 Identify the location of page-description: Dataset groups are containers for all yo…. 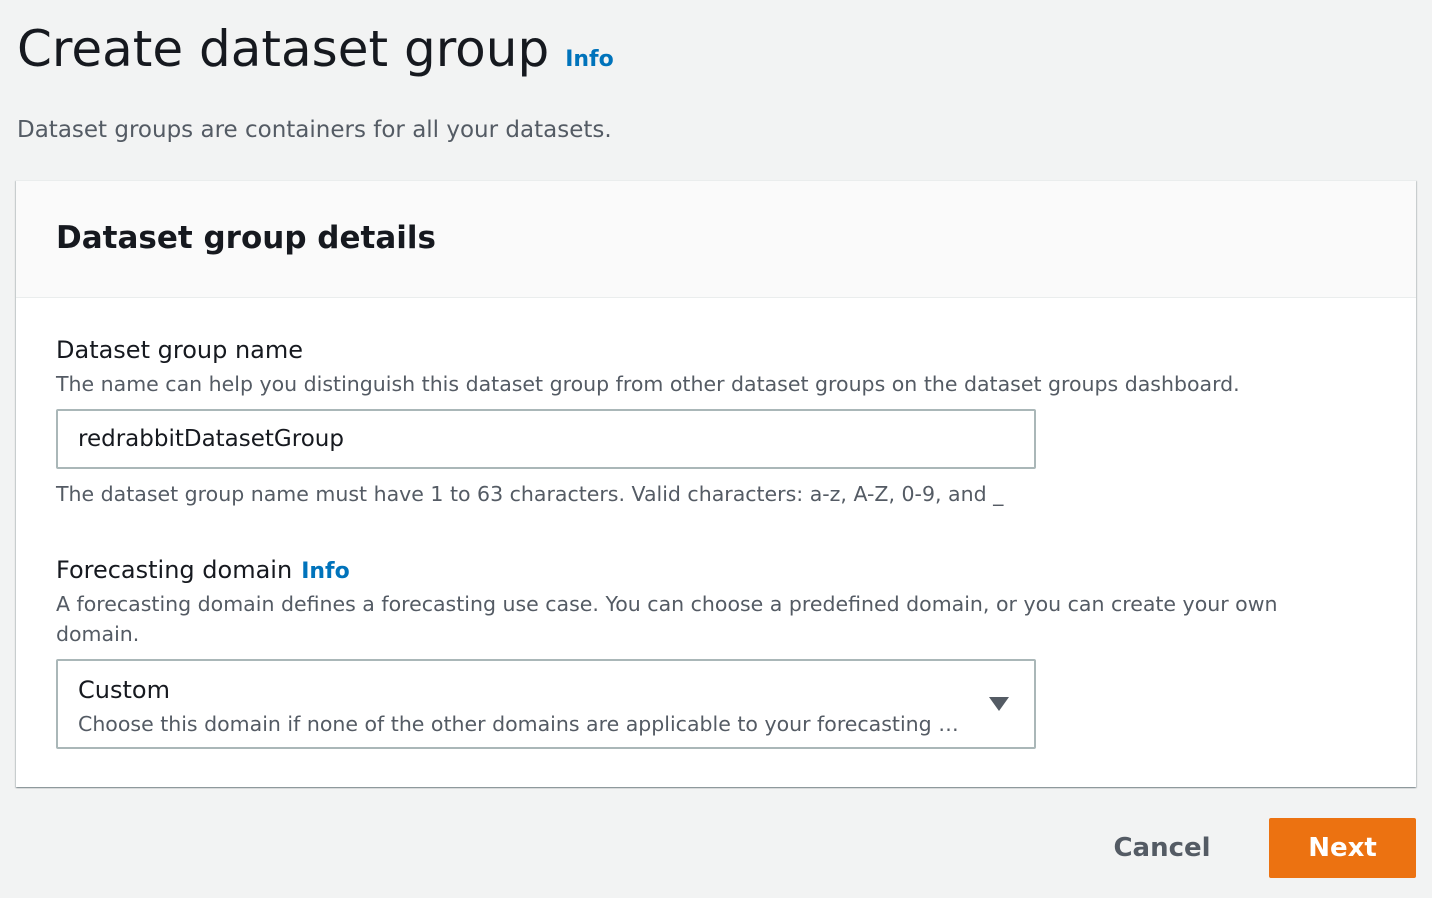
(314, 130).